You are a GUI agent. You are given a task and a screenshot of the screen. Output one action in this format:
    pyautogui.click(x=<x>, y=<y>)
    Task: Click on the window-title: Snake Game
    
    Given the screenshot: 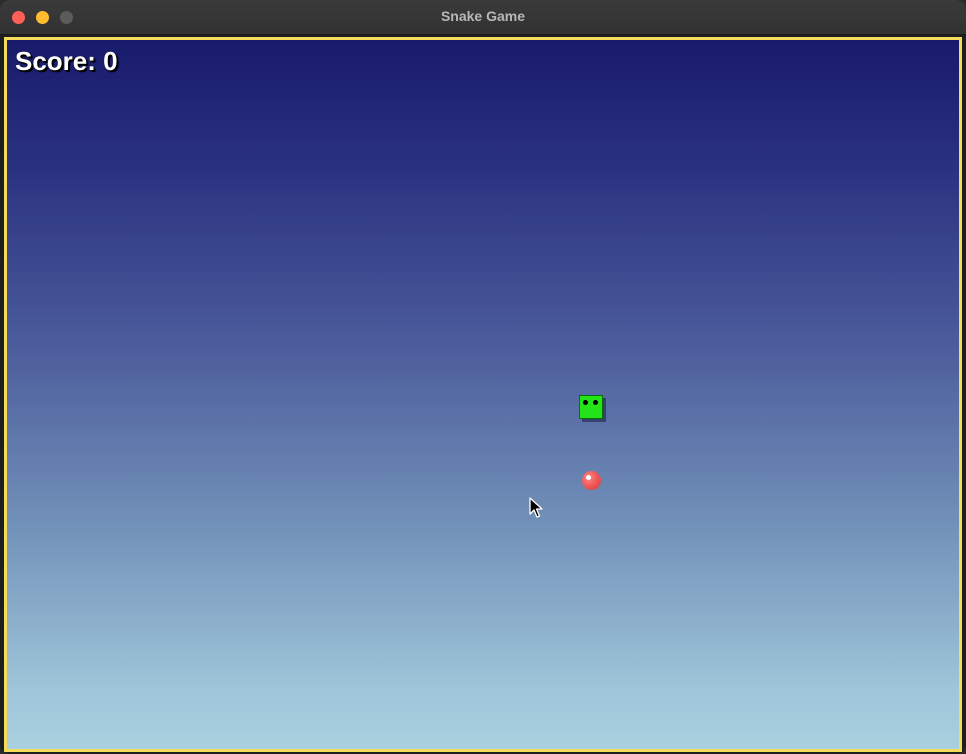 What is the action you would take?
    pyautogui.click(x=483, y=16)
    